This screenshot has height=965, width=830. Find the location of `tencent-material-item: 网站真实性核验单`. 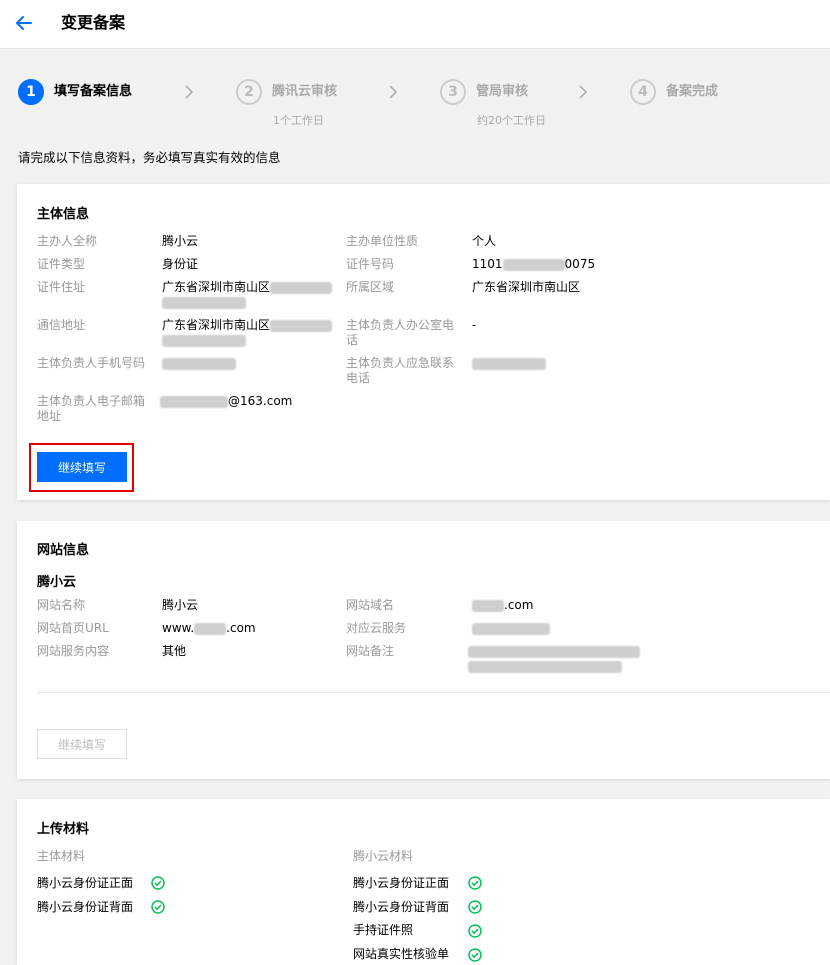

tencent-material-item: 网站真实性核验单 is located at coordinates (401, 954).